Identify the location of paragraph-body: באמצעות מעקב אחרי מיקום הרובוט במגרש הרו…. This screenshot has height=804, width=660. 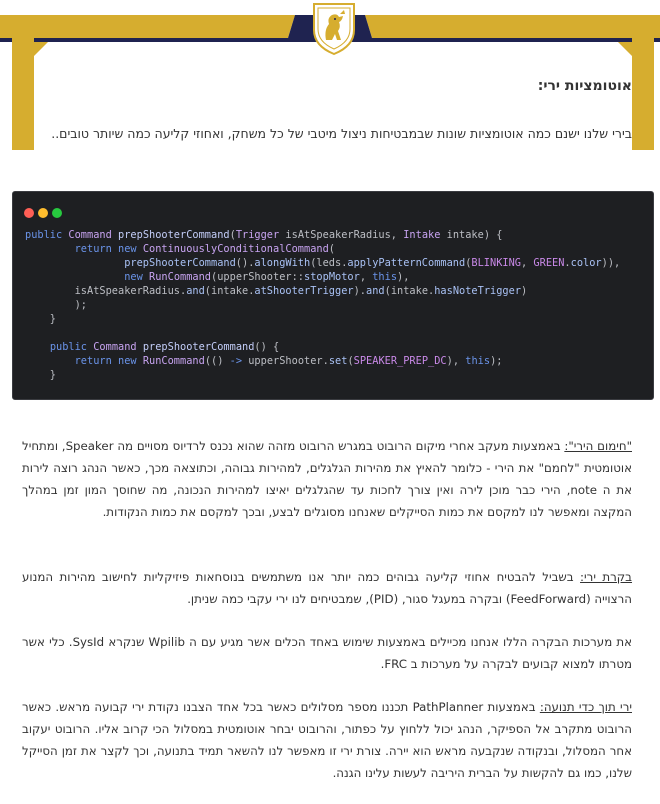
(327, 479).